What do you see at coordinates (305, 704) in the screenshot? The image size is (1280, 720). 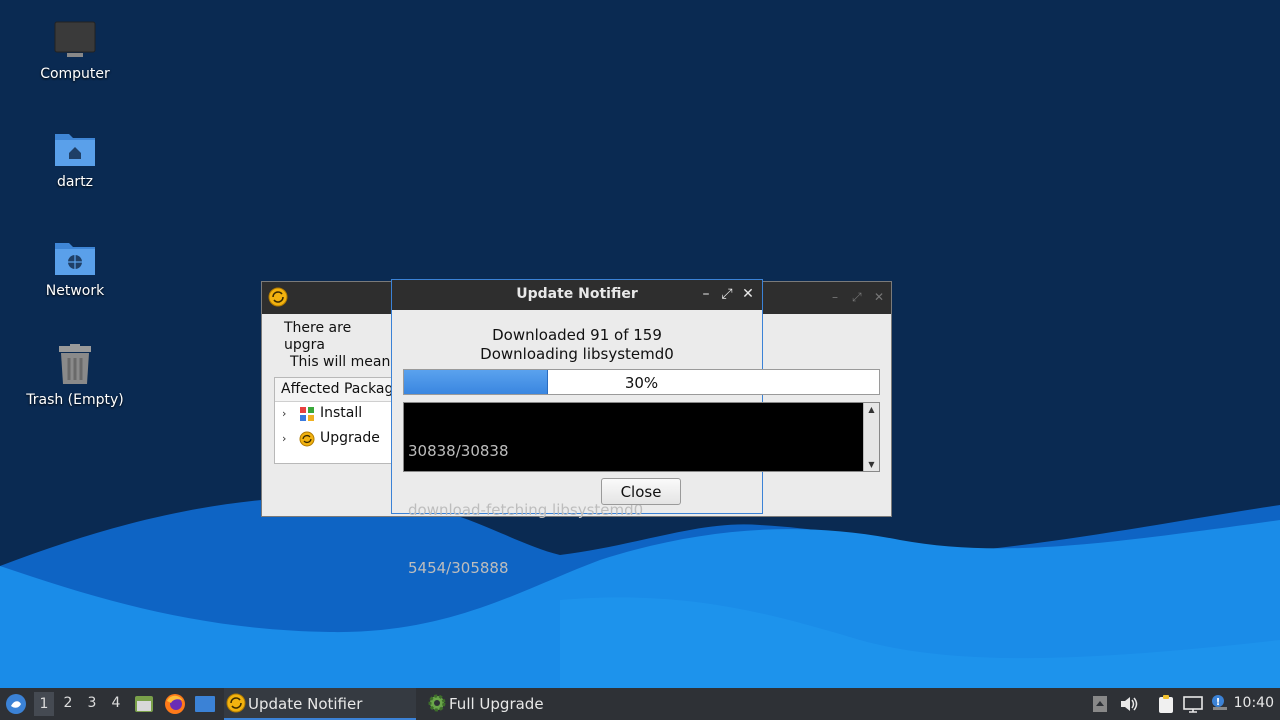 I see `task-label: Update Notifier` at bounding box center [305, 704].